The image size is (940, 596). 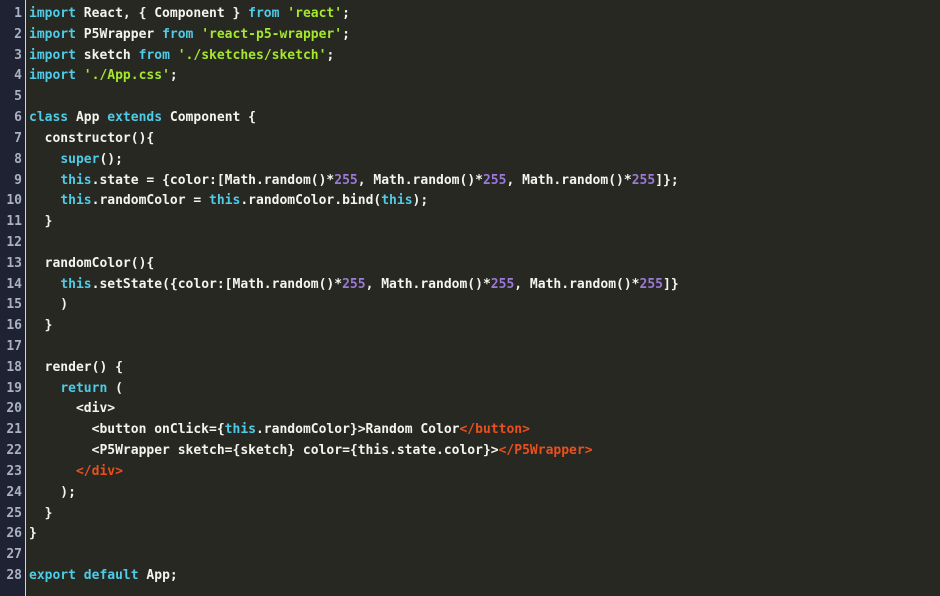 I want to click on gutter-separator, so click(x=25, y=298).